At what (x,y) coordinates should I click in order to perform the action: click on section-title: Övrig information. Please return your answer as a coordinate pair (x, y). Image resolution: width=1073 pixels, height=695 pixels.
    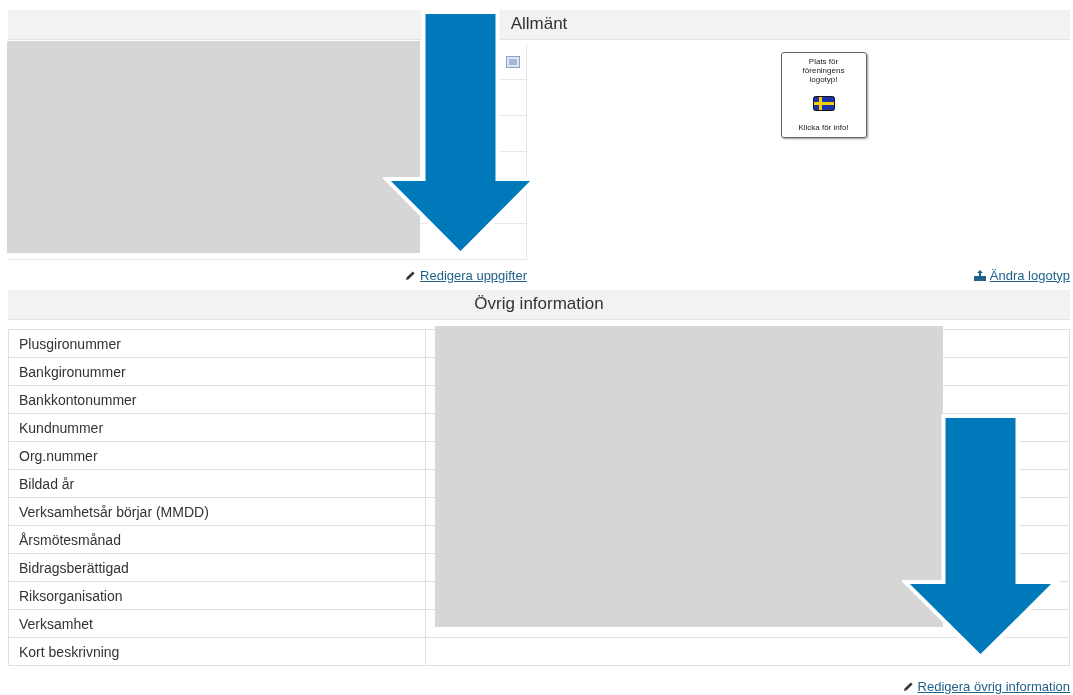
    Looking at the image, I should click on (539, 304).